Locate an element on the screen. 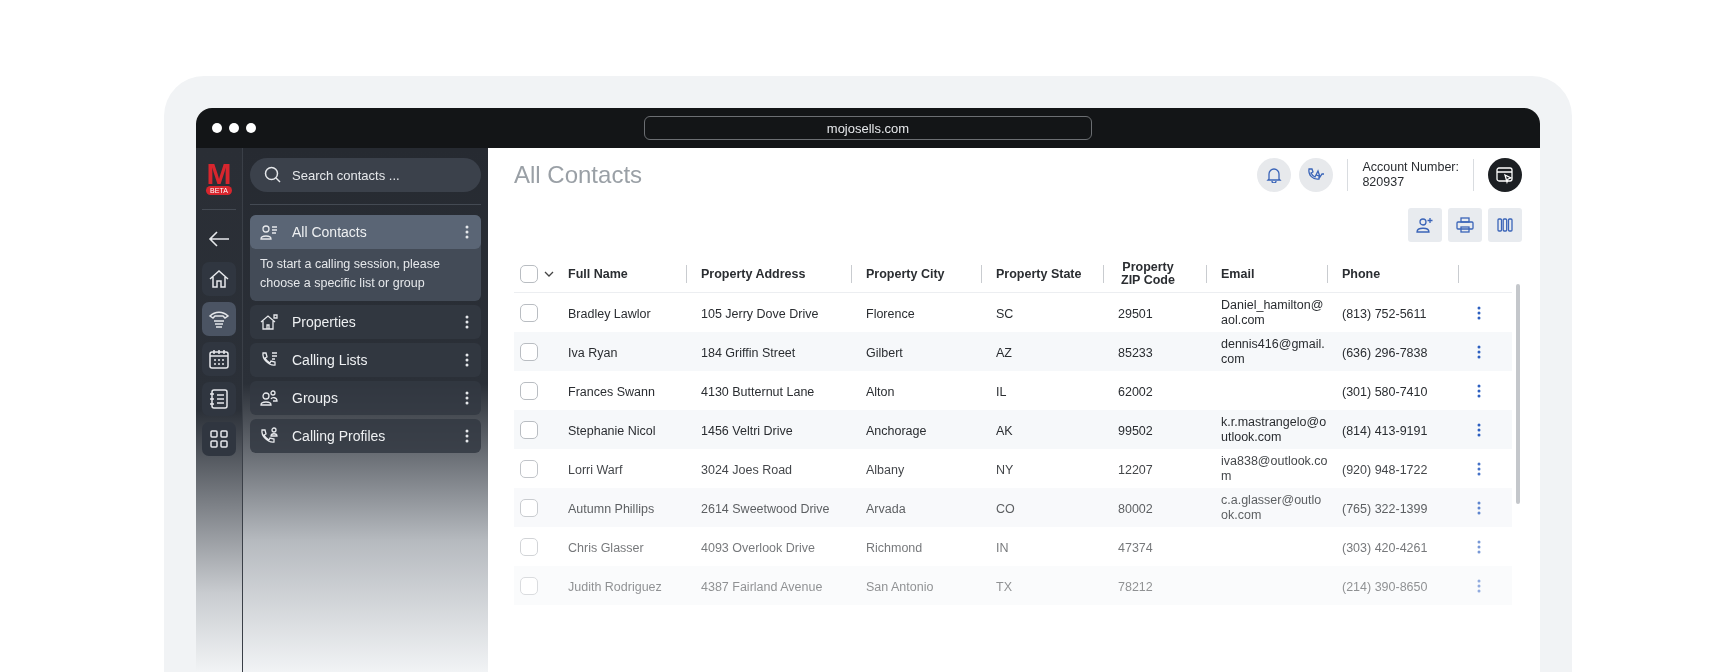 This screenshot has width=1736, height=672. column-header: Property Address is located at coordinates (753, 274).